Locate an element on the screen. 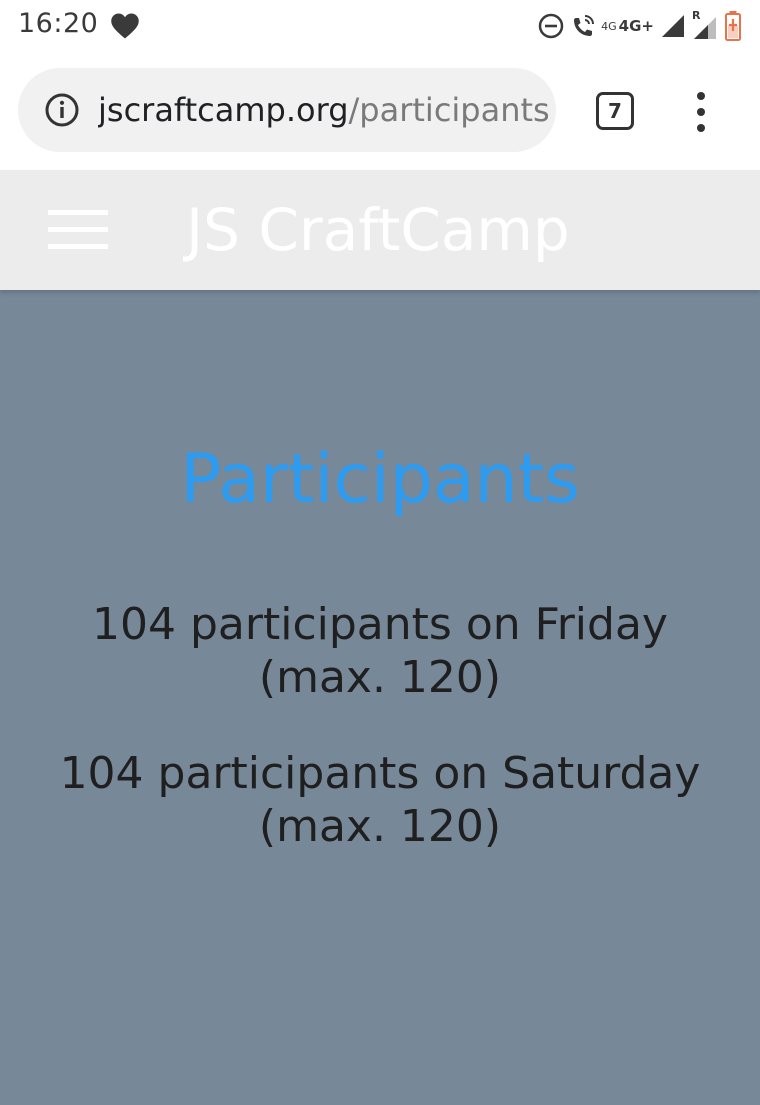 The image size is (760, 1105). tab-switcher-button: 7 is located at coordinates (615, 111).